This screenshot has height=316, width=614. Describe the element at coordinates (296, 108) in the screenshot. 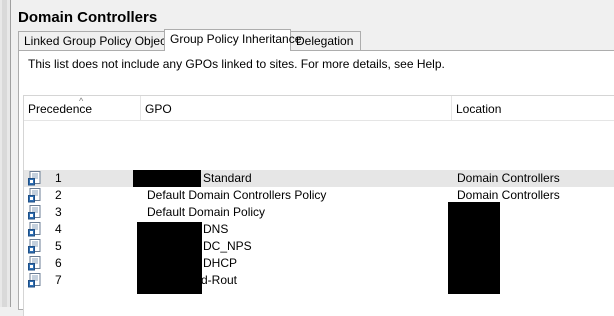

I see `column-header-gpo: GPO` at that location.